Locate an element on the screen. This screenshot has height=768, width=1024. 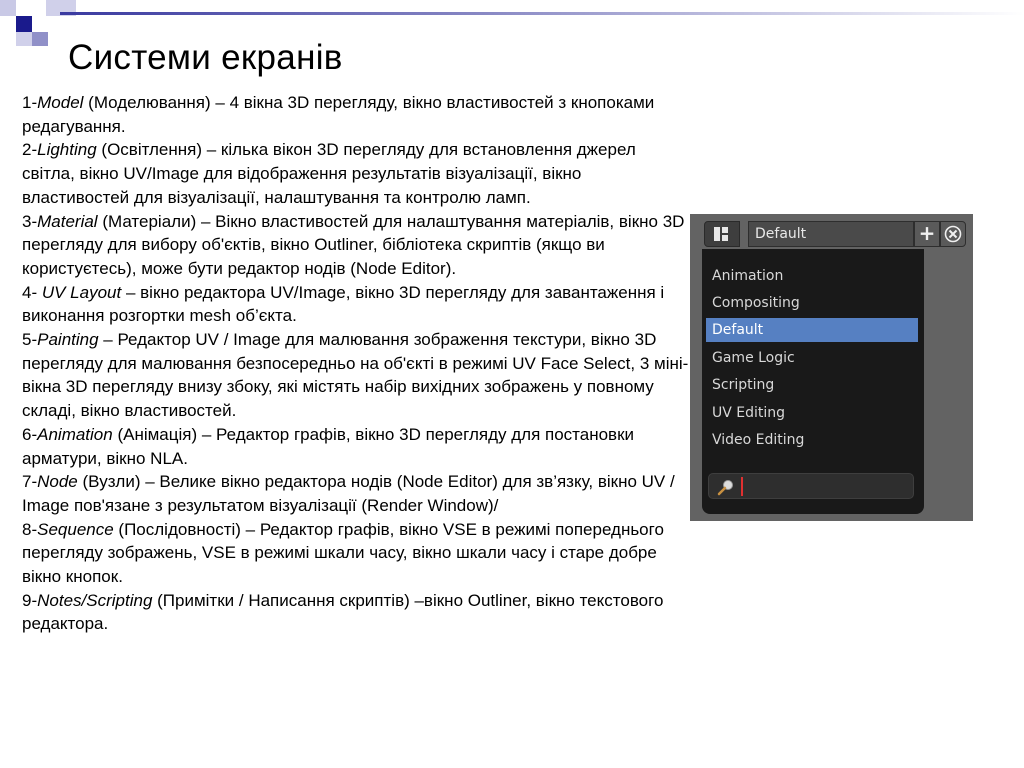
layout-header: Default + is located at coordinates (835, 234).